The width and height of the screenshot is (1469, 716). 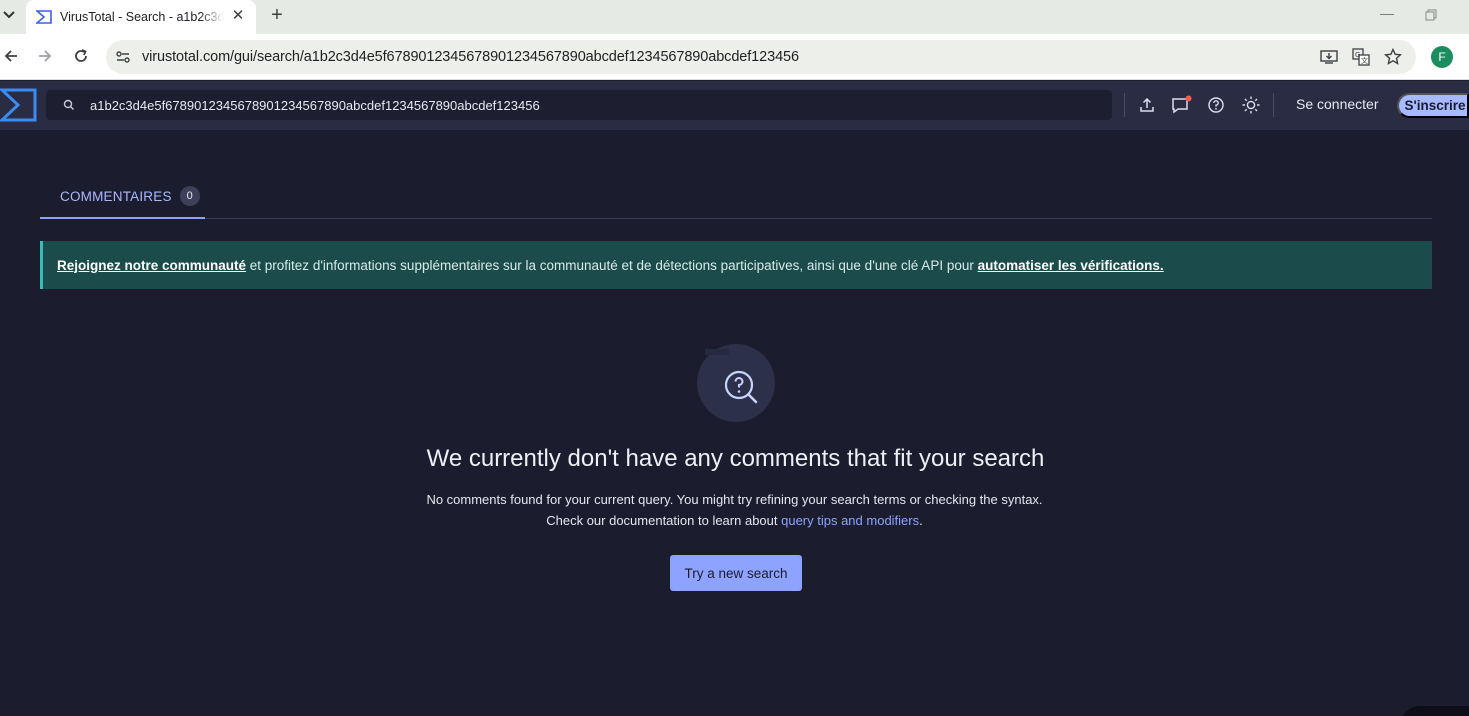 I want to click on browser-tab-title: VirusTotal - Search - a1b2c3d4e5f6, so click(x=142, y=17).